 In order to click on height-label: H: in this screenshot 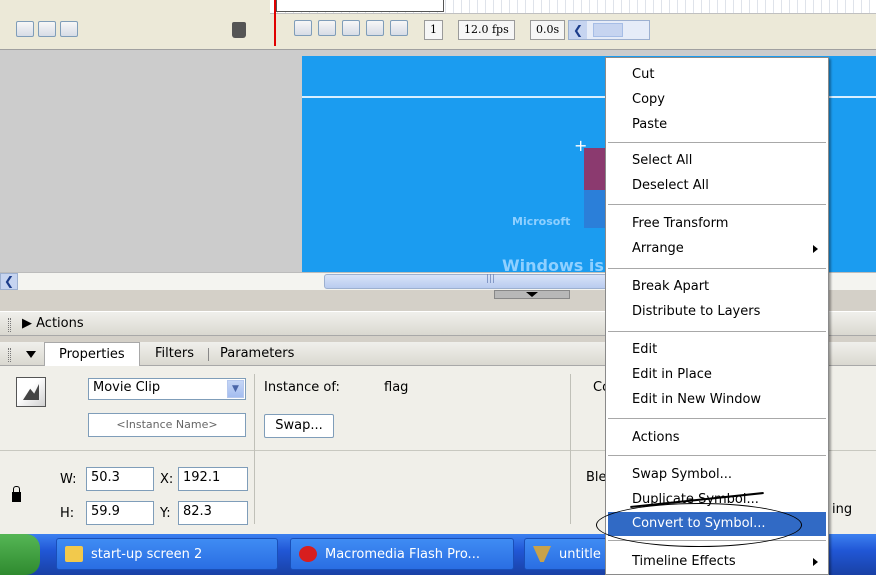, I will do `click(67, 513)`.